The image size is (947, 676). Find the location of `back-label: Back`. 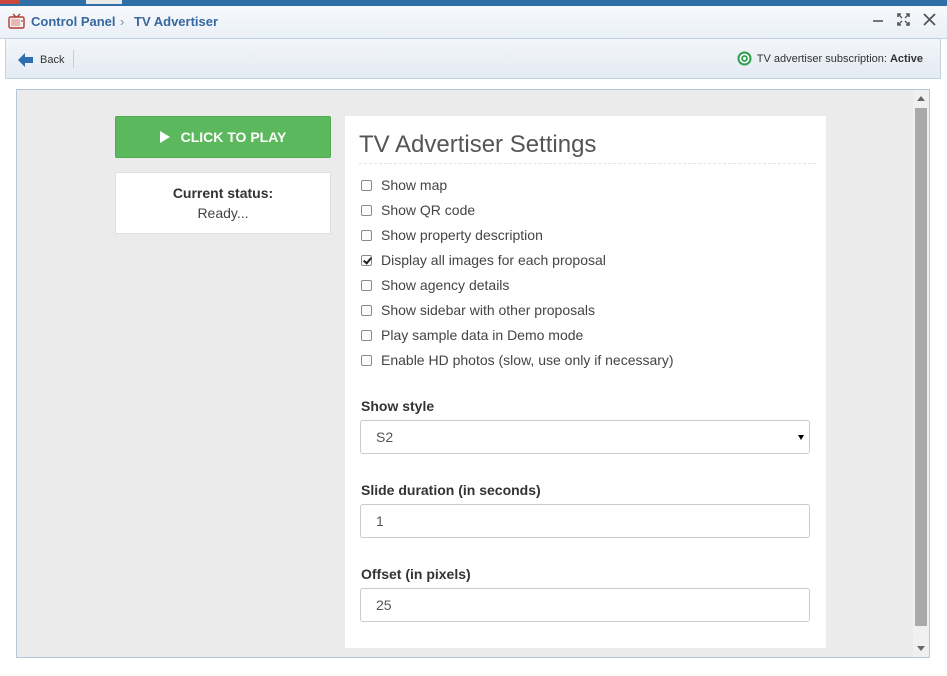

back-label: Back is located at coordinates (52, 60).